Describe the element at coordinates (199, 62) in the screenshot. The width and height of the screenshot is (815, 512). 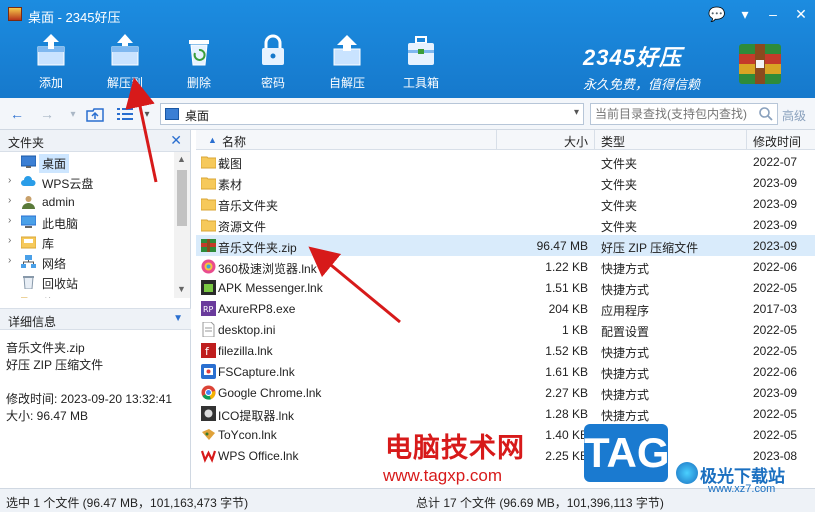
I see `delete-button: 删除` at that location.